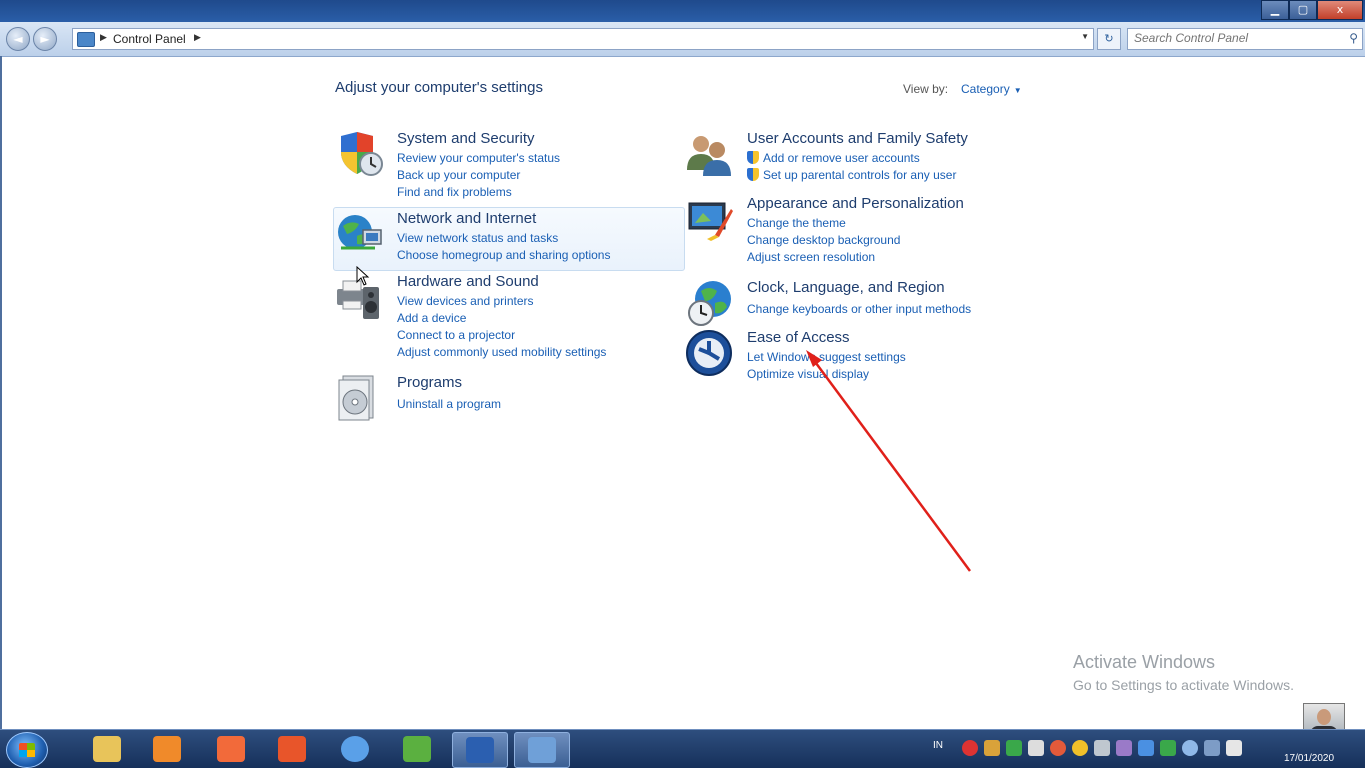 The width and height of the screenshot is (1365, 768). What do you see at coordinates (1353, 38) in the screenshot?
I see `search-icon: ⚲` at bounding box center [1353, 38].